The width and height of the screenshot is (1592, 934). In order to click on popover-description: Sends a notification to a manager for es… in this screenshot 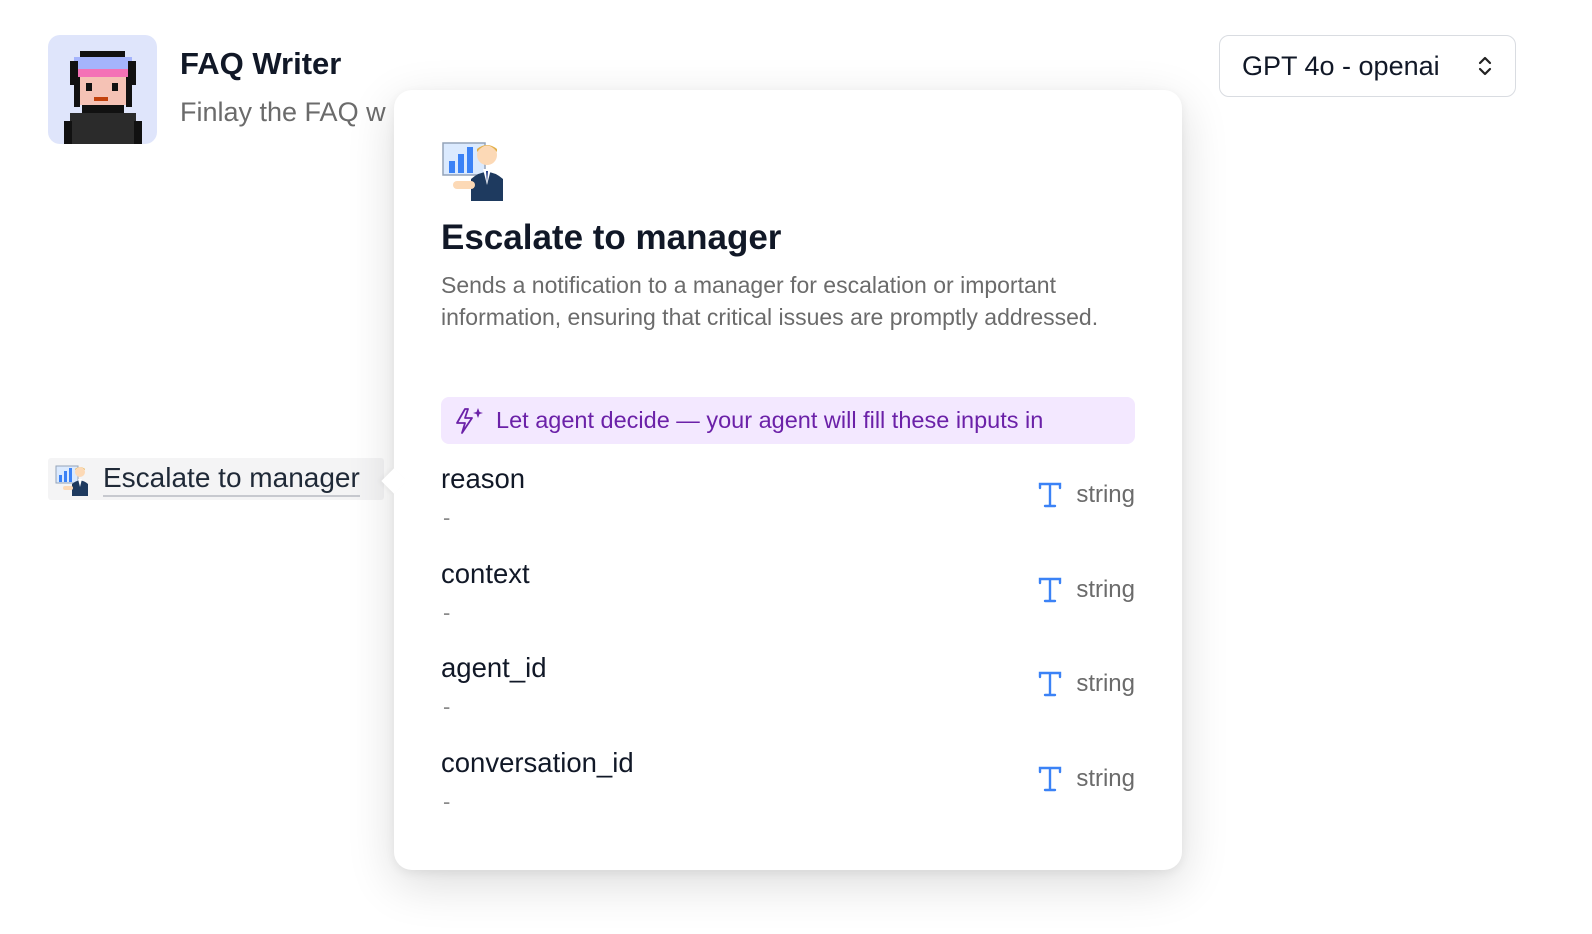, I will do `click(770, 301)`.